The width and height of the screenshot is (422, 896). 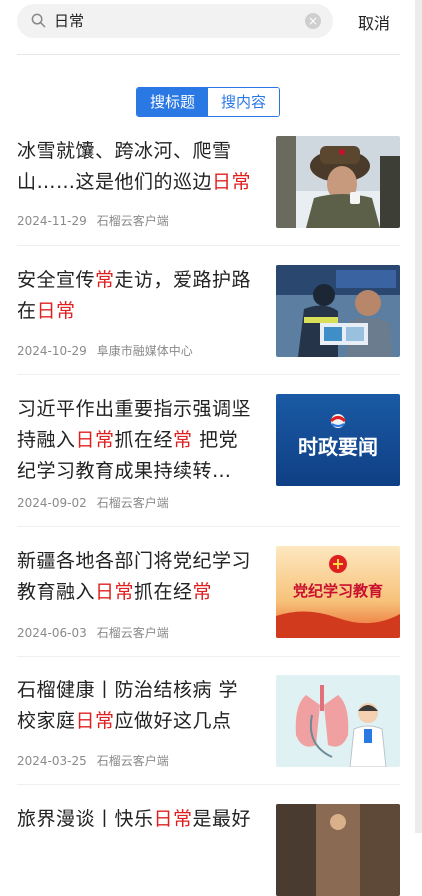 What do you see at coordinates (374, 22) in the screenshot?
I see `cancel-button: 取消` at bounding box center [374, 22].